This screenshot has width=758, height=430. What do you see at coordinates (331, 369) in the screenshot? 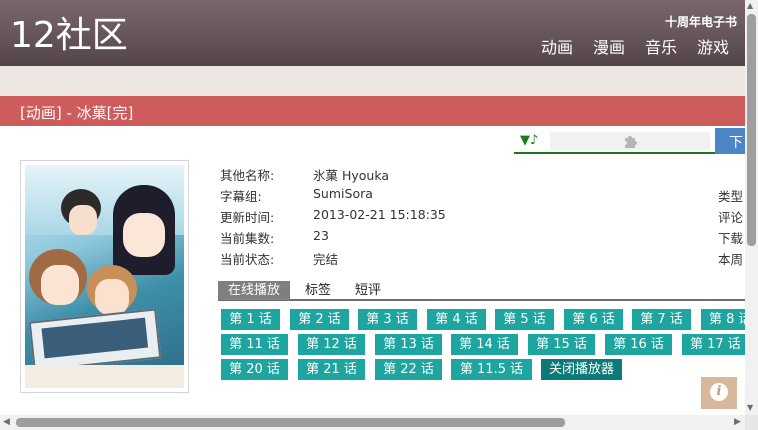
I see `episode-button: 第 21 话` at bounding box center [331, 369].